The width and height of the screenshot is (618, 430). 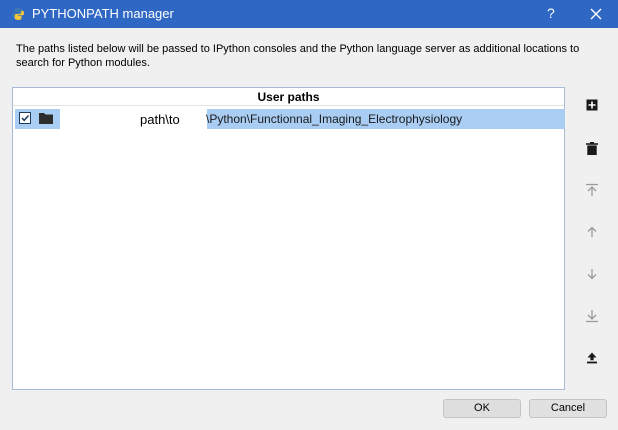 What do you see at coordinates (133, 119) in the screenshot?
I see `redacted-area` at bounding box center [133, 119].